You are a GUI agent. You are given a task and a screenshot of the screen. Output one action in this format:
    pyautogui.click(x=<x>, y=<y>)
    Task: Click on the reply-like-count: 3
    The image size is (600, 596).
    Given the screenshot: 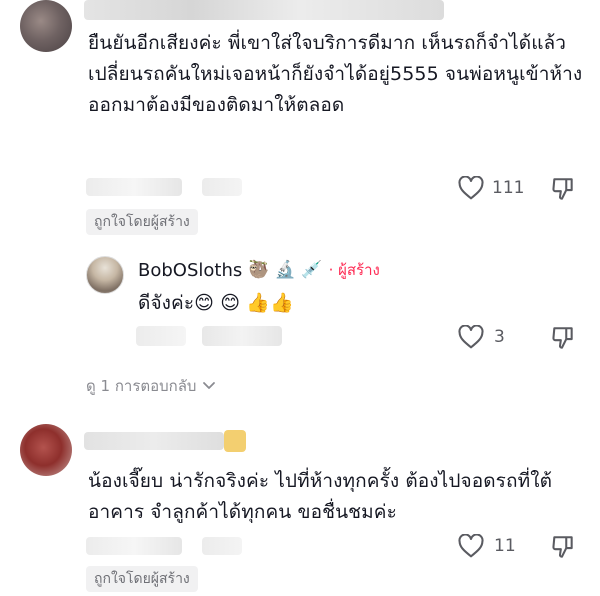 What is the action you would take?
    pyautogui.click(x=499, y=337)
    